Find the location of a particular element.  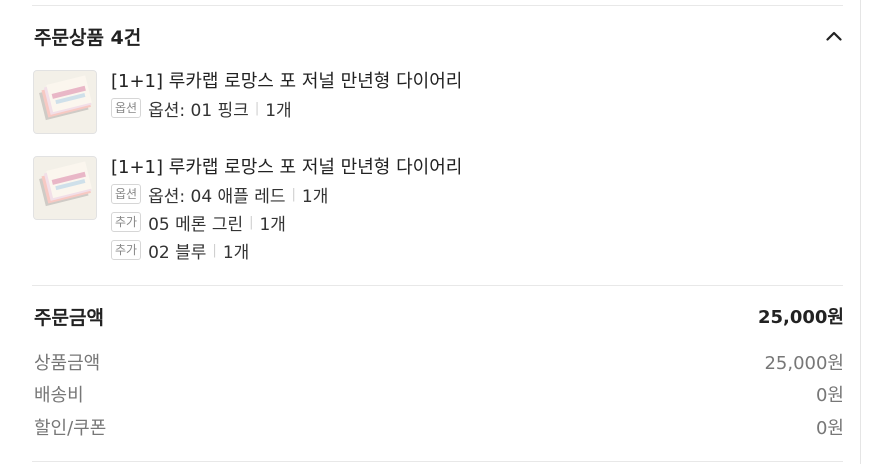

shipping-fee-row: 배송비 0원 is located at coordinates (439, 394).